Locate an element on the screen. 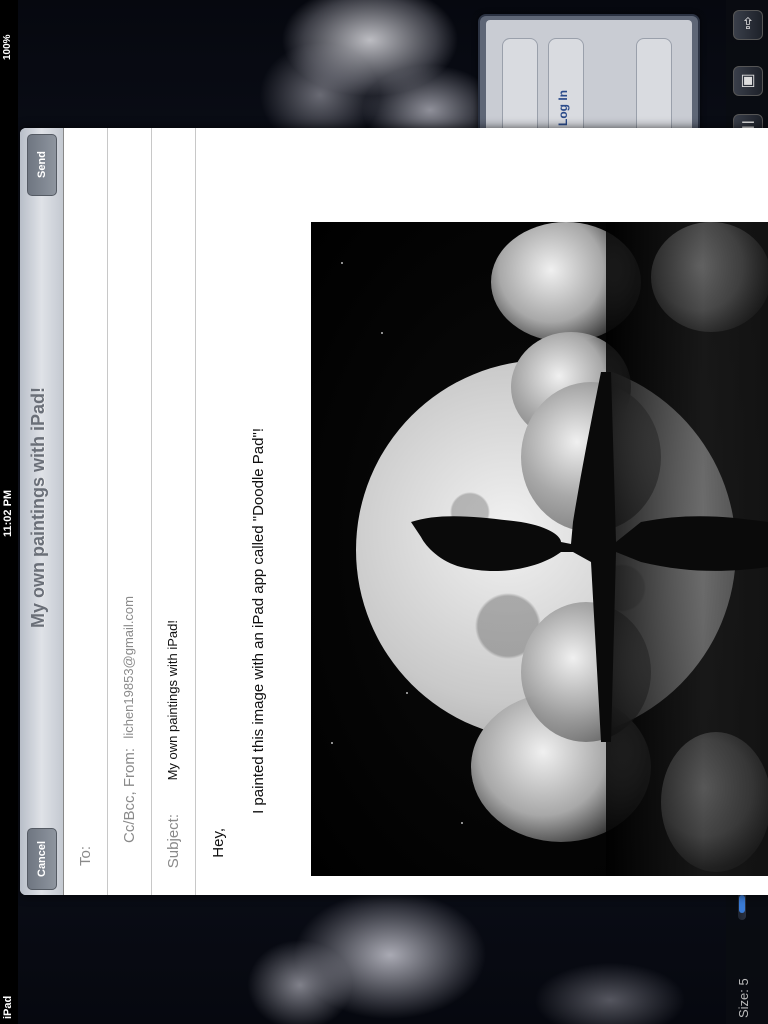 This screenshot has height=1024, width=768. share-icon: ⇪ is located at coordinates (748, 25).